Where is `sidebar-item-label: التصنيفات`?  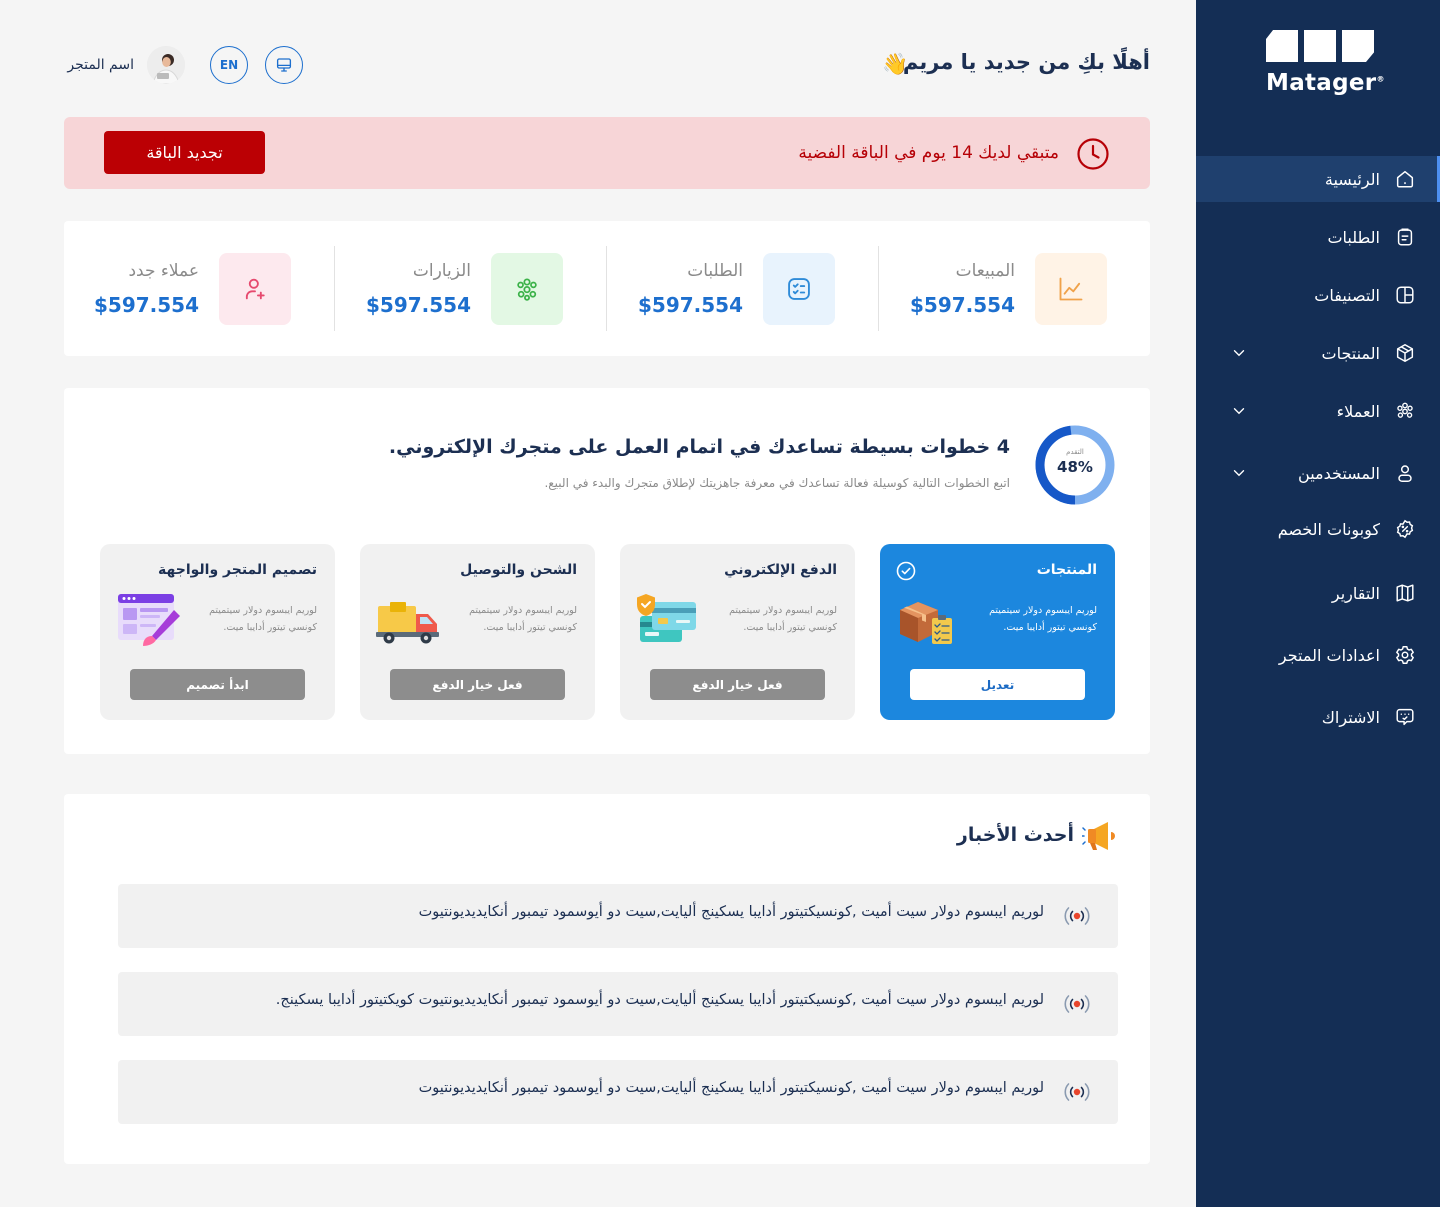
sidebar-item-label: التصنيفات is located at coordinates (1347, 295).